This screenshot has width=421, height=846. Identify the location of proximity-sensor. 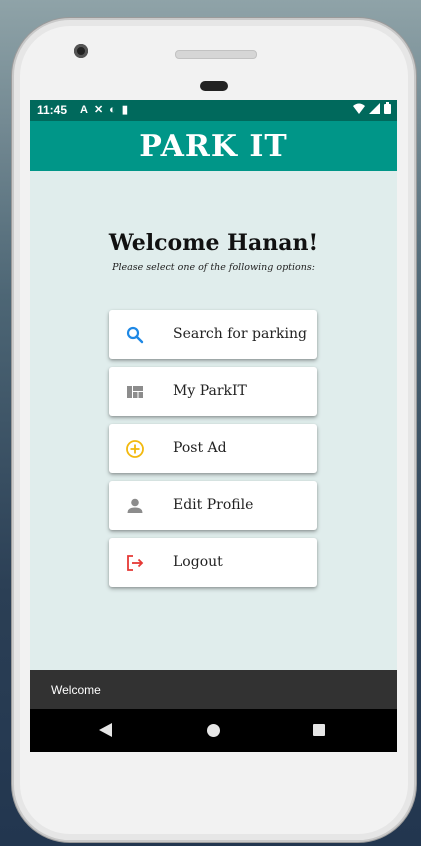
(214, 86).